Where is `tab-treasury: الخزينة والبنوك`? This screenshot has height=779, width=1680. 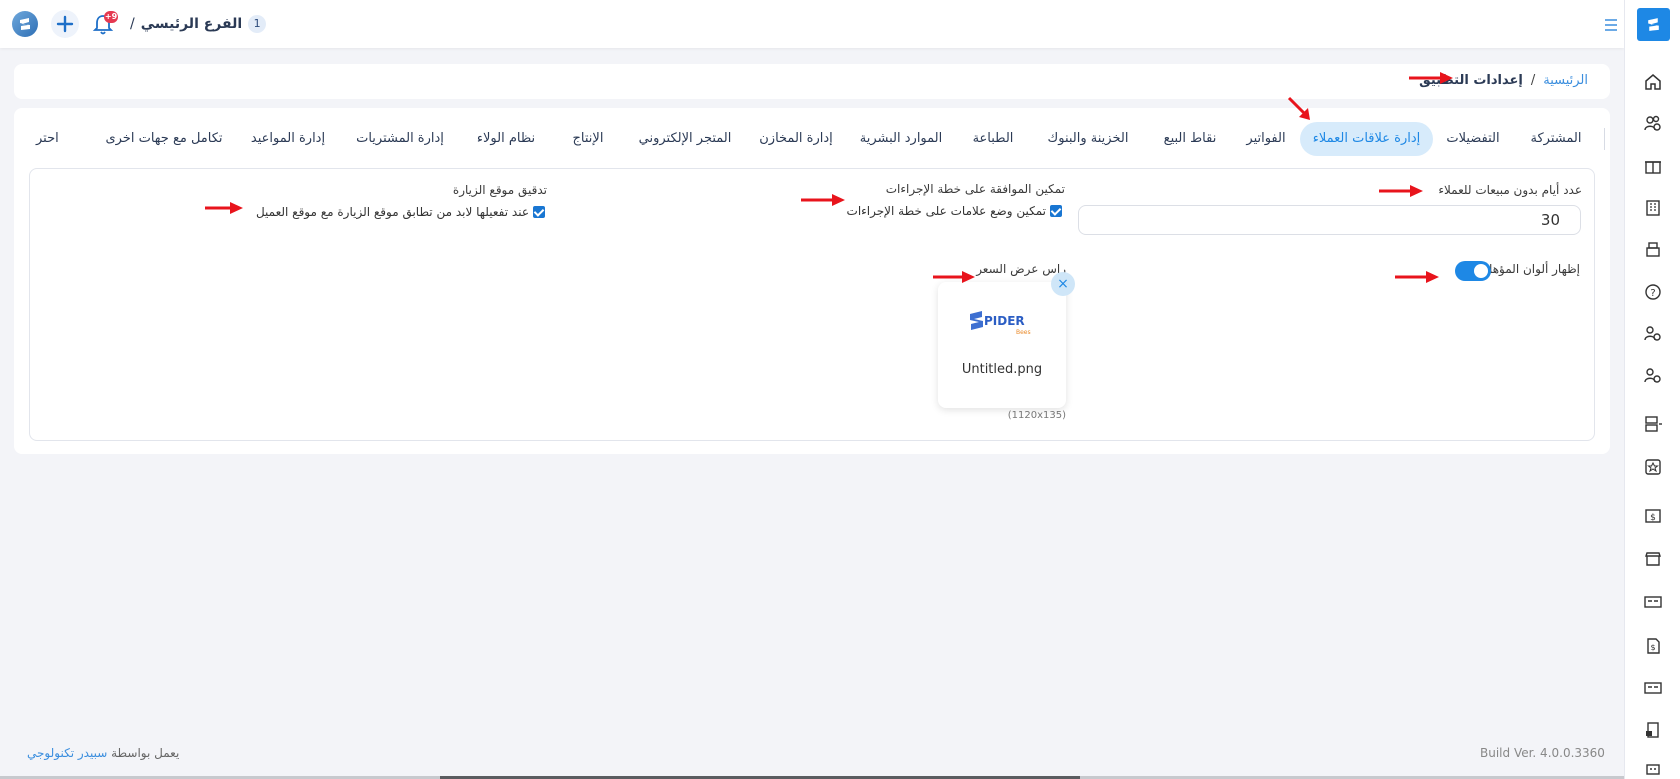
tab-treasury: الخزينة والبنوك is located at coordinates (1088, 139).